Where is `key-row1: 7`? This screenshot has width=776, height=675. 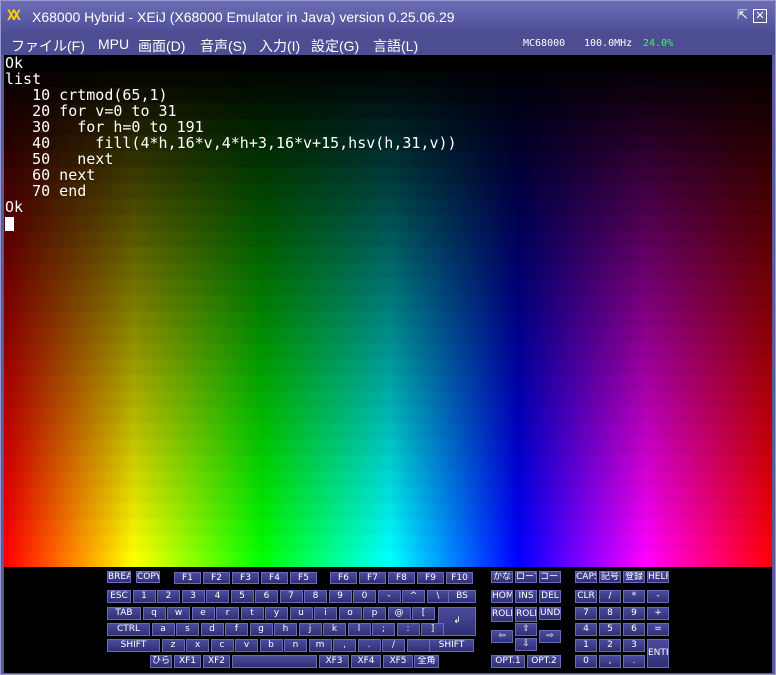 key-row1: 7 is located at coordinates (291, 596).